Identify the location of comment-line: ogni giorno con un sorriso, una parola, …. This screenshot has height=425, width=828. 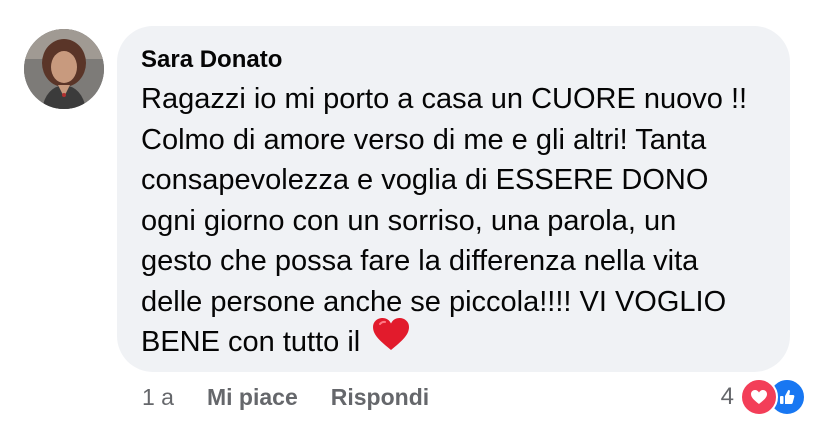
(409, 220).